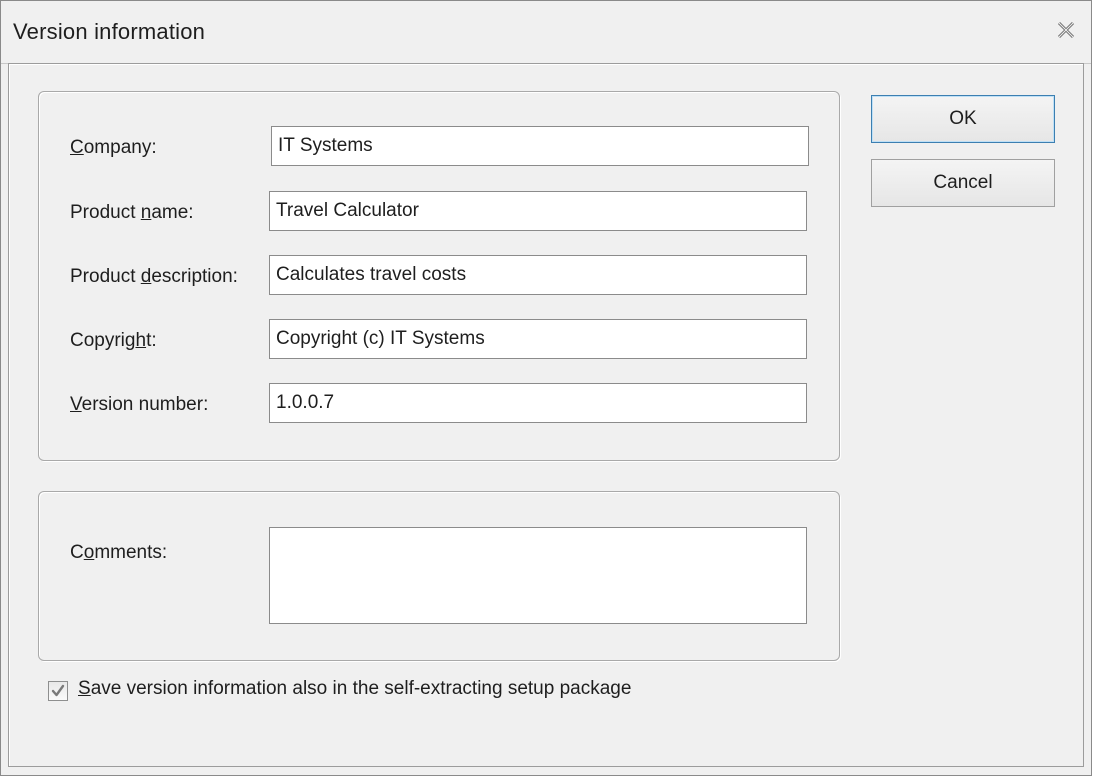  What do you see at coordinates (113, 340) in the screenshot?
I see `copyright-label: Copyright:` at bounding box center [113, 340].